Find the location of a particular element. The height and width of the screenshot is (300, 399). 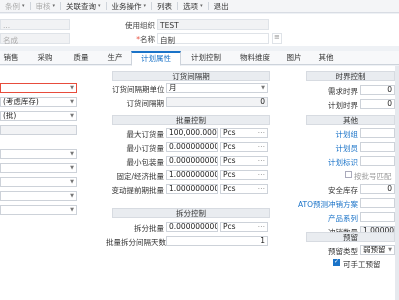

reserve-type-value: 弱预留 is located at coordinates (374, 249).